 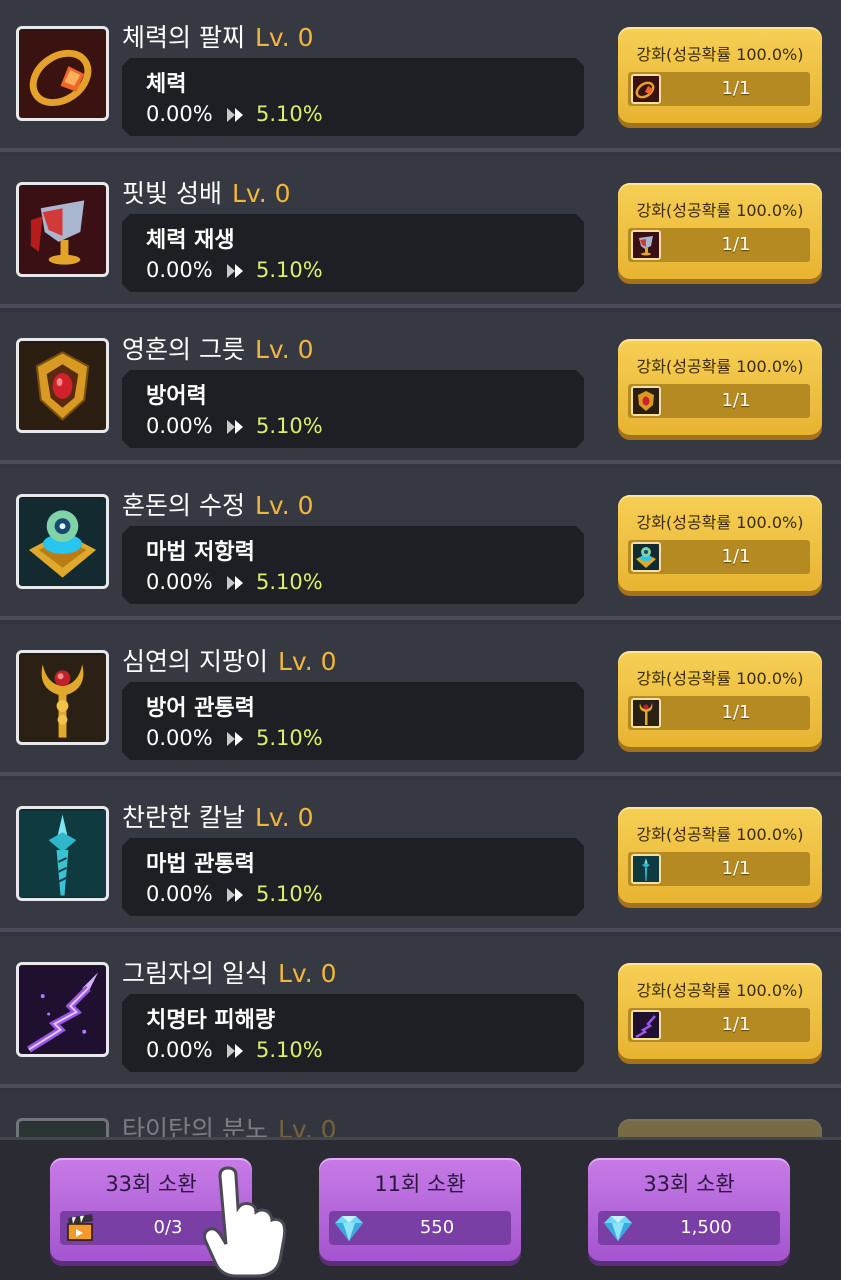 What do you see at coordinates (706, 1227) in the screenshot?
I see `summon-cost: 1,500` at bounding box center [706, 1227].